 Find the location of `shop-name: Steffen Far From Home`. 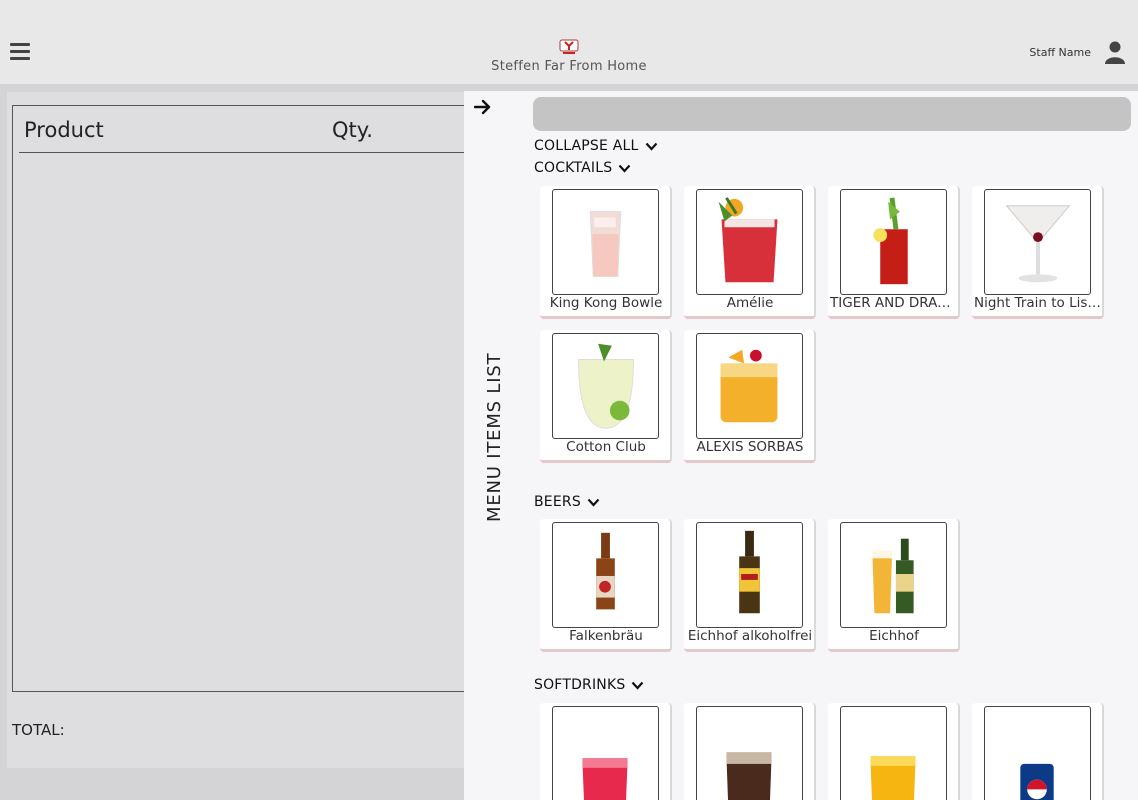

shop-name: Steffen Far From Home is located at coordinates (569, 66).